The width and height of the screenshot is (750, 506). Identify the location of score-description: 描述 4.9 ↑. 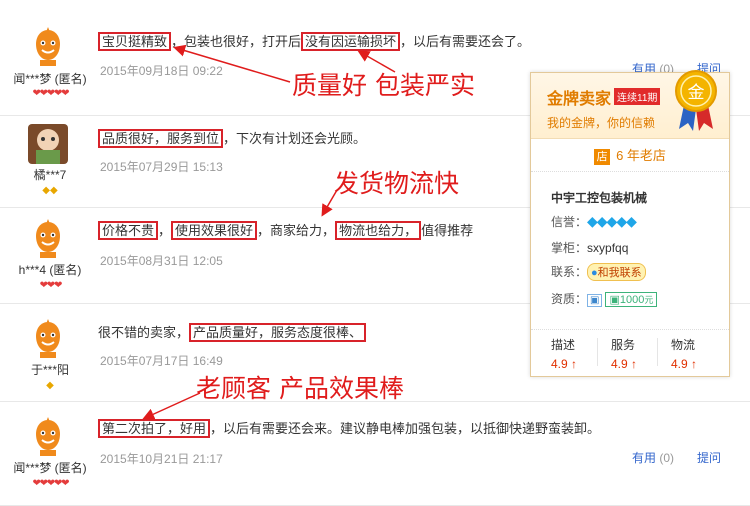
(564, 354).